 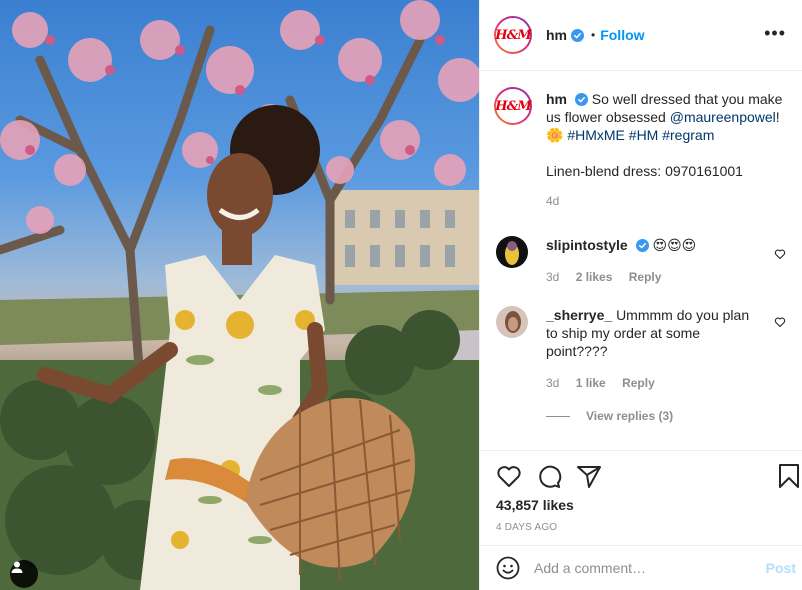 What do you see at coordinates (622, 35) in the screenshot?
I see `follow-button: Follow` at bounding box center [622, 35].